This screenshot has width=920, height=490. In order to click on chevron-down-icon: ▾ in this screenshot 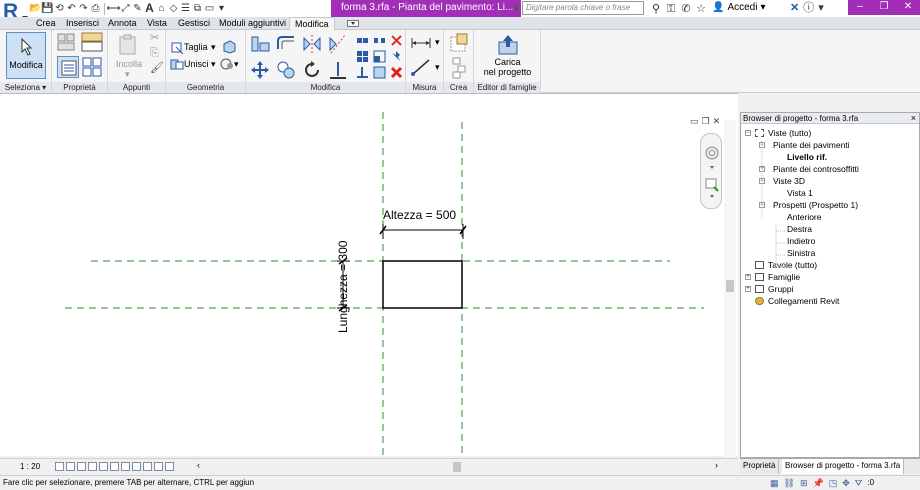, I will do `click(821, 8)`.